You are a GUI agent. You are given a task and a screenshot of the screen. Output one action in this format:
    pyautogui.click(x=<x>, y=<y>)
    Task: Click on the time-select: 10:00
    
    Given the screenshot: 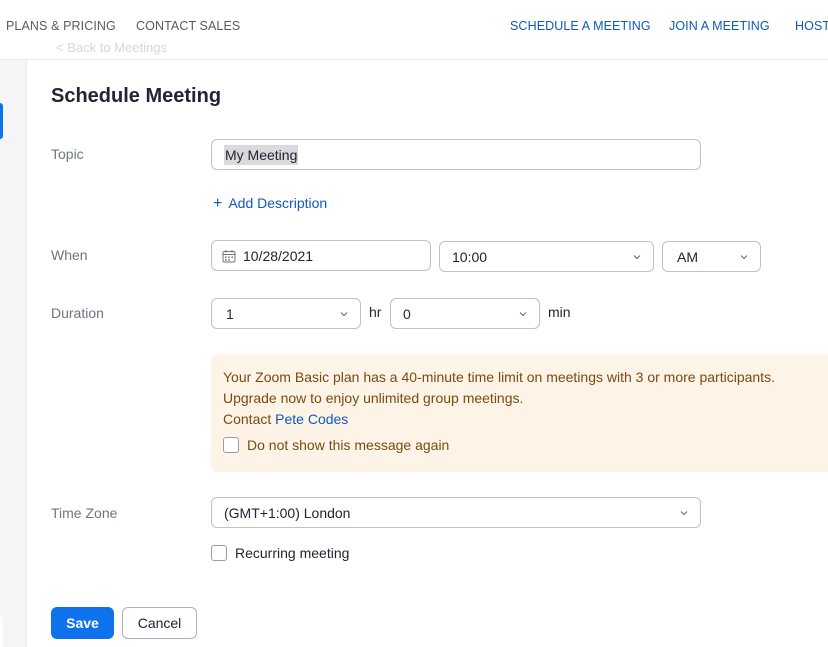 What is the action you would take?
    pyautogui.click(x=546, y=256)
    